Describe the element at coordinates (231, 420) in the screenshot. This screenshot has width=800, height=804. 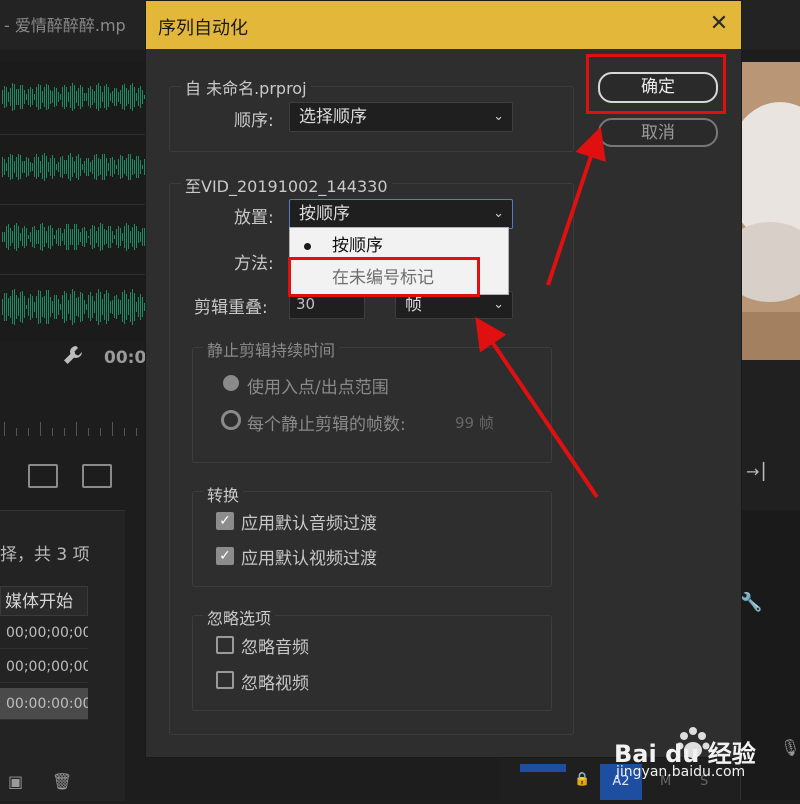
I see `radio-frames` at that location.